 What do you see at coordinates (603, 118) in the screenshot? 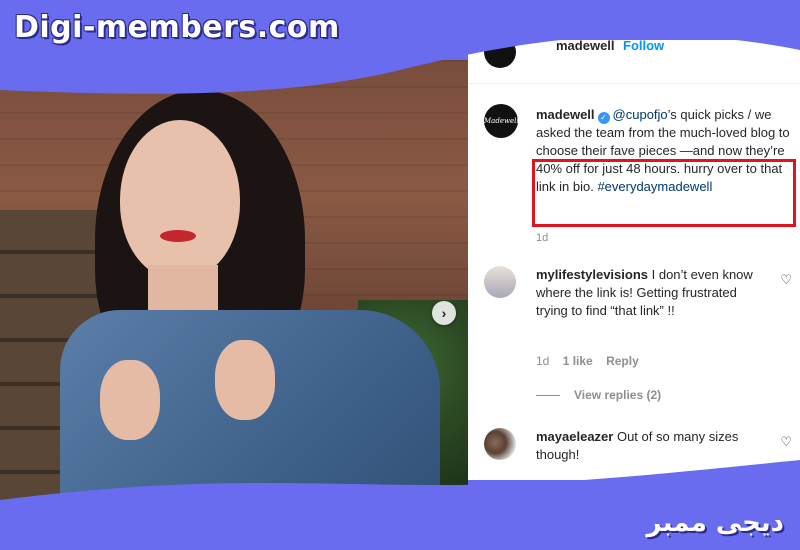
I see `verified-badge-icon: ✓` at bounding box center [603, 118].